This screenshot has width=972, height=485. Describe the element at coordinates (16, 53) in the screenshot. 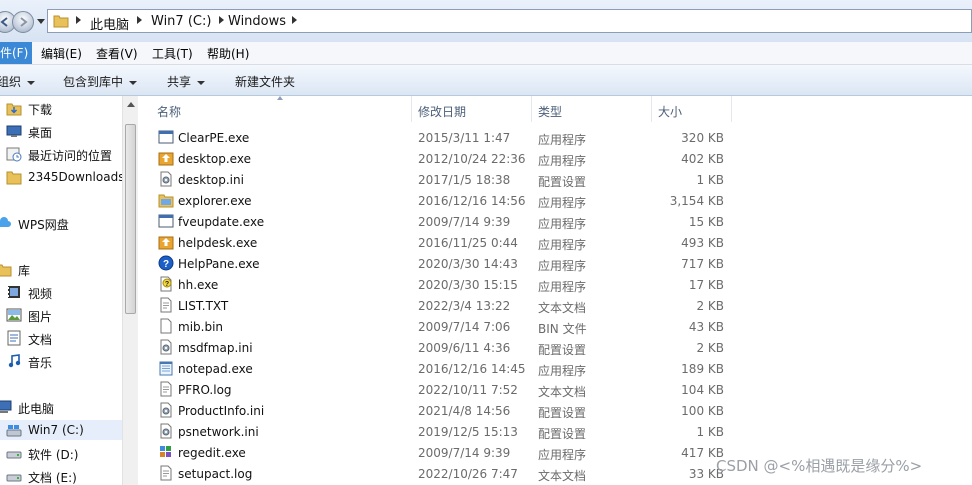

I see `menu-file: 件(F)` at that location.